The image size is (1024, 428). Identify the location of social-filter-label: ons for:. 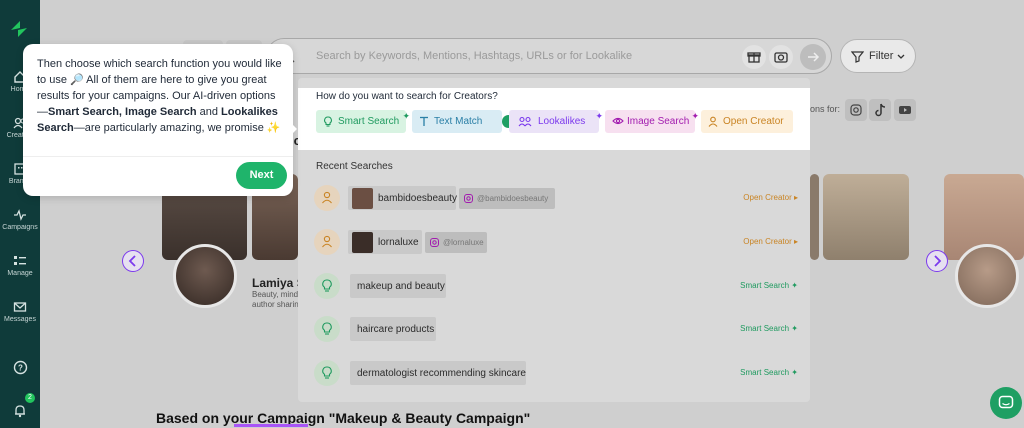
(825, 109).